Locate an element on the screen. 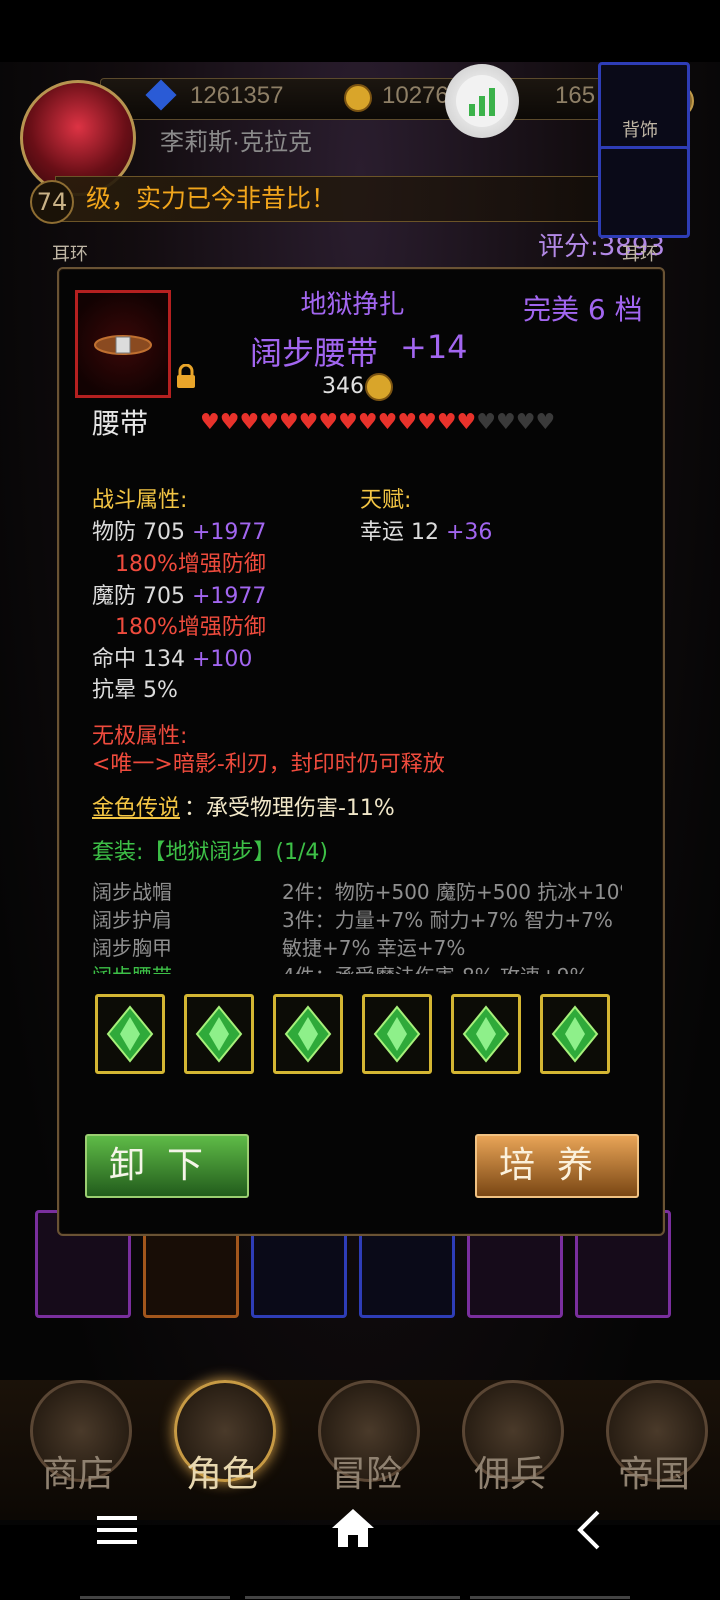 The image size is (720, 1600). network-status-button is located at coordinates (482, 101).